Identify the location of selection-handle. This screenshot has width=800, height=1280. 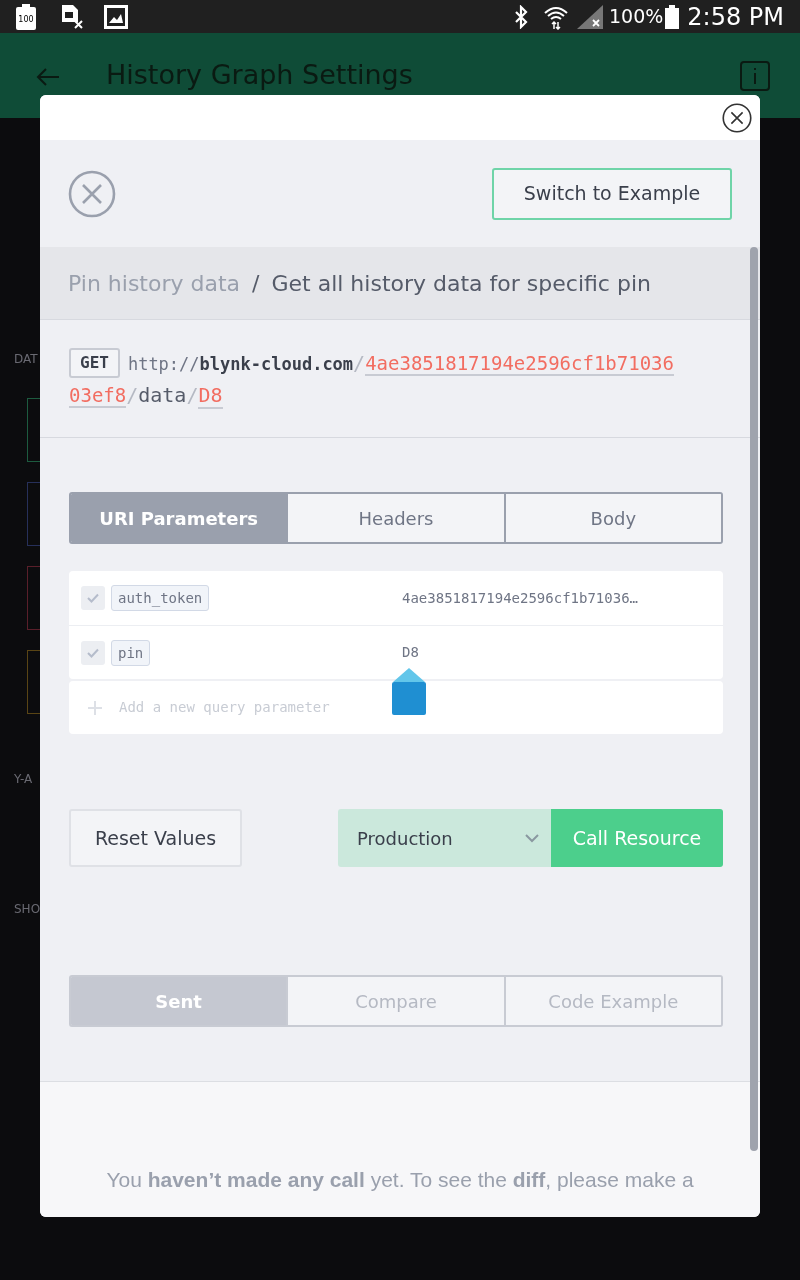
(409, 692).